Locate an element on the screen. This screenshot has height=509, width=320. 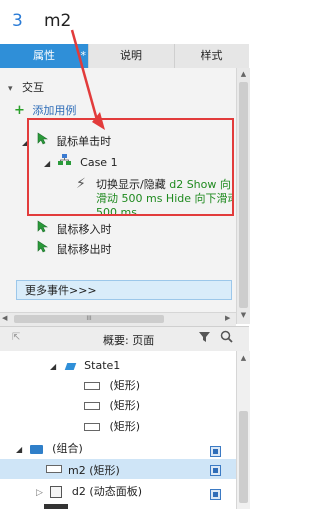
hscrollbar-thumb: III is located at coordinates (89, 319).